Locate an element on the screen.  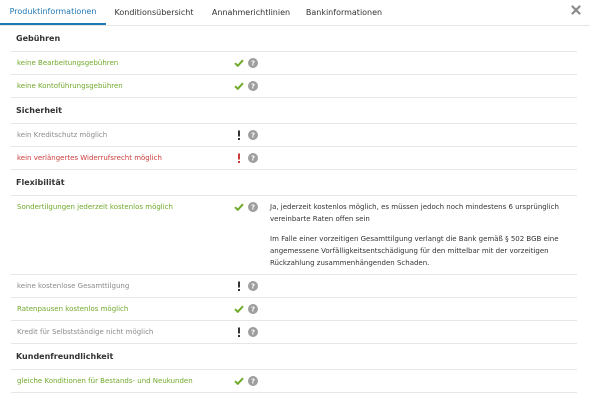
feature-label: keine Kontoführungsgebühren is located at coordinates (70, 86).